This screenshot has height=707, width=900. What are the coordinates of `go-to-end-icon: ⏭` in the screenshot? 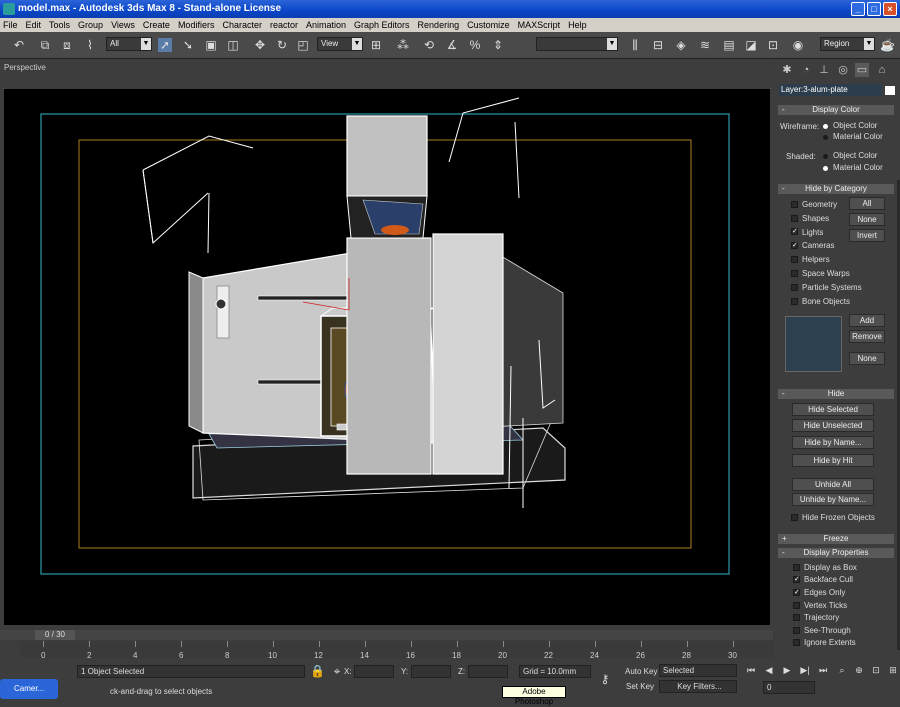 It's located at (823, 670).